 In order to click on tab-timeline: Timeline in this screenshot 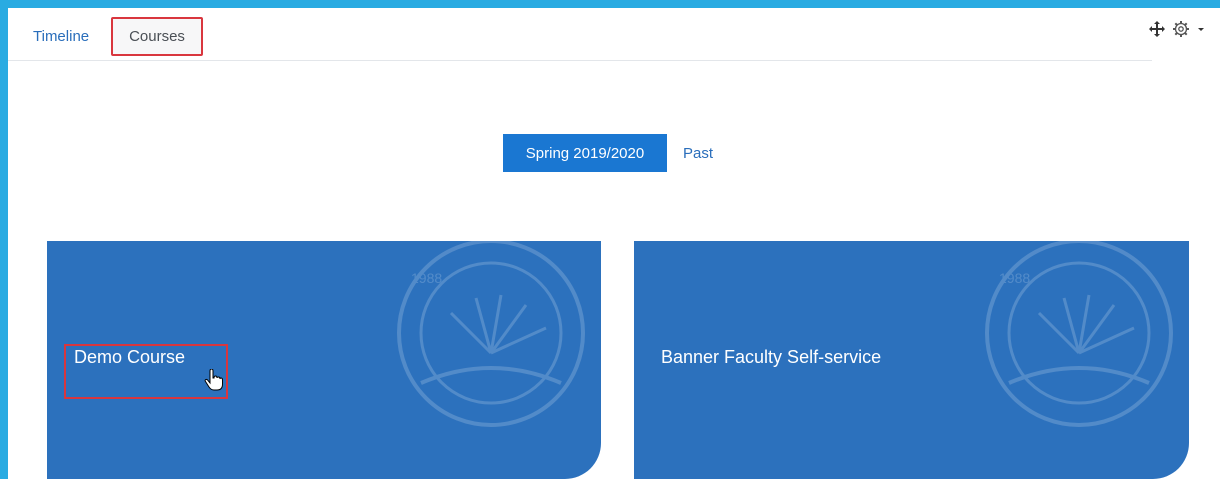, I will do `click(61, 36)`.